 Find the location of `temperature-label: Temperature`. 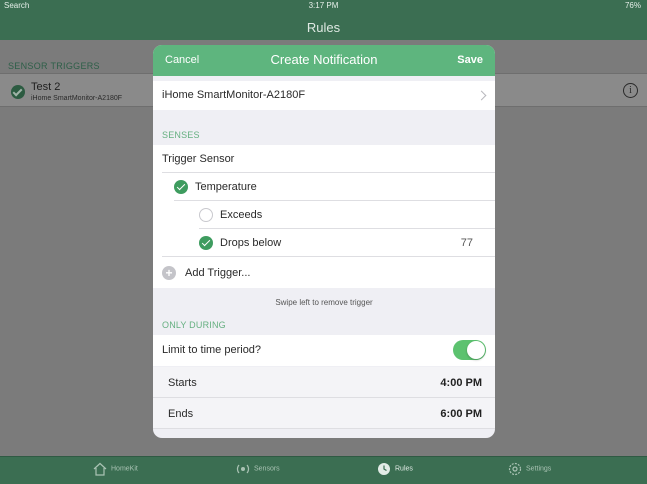

temperature-label: Temperature is located at coordinates (226, 187).